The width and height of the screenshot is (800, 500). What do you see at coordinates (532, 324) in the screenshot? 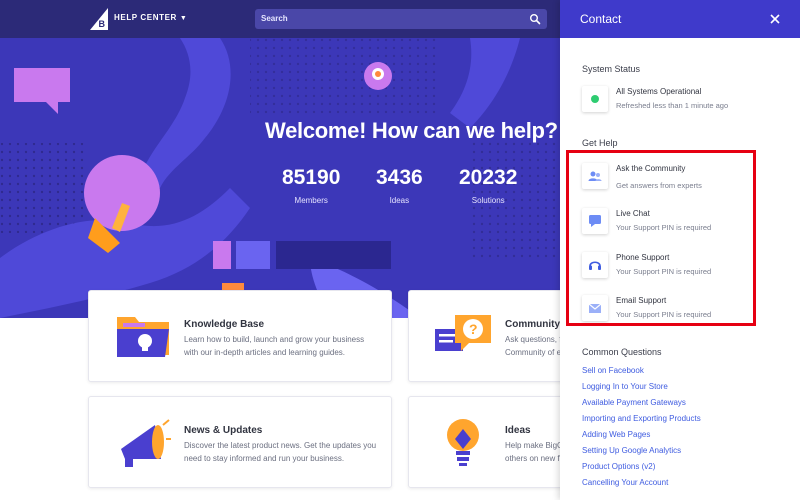
I see `card-title: Community` at bounding box center [532, 324].